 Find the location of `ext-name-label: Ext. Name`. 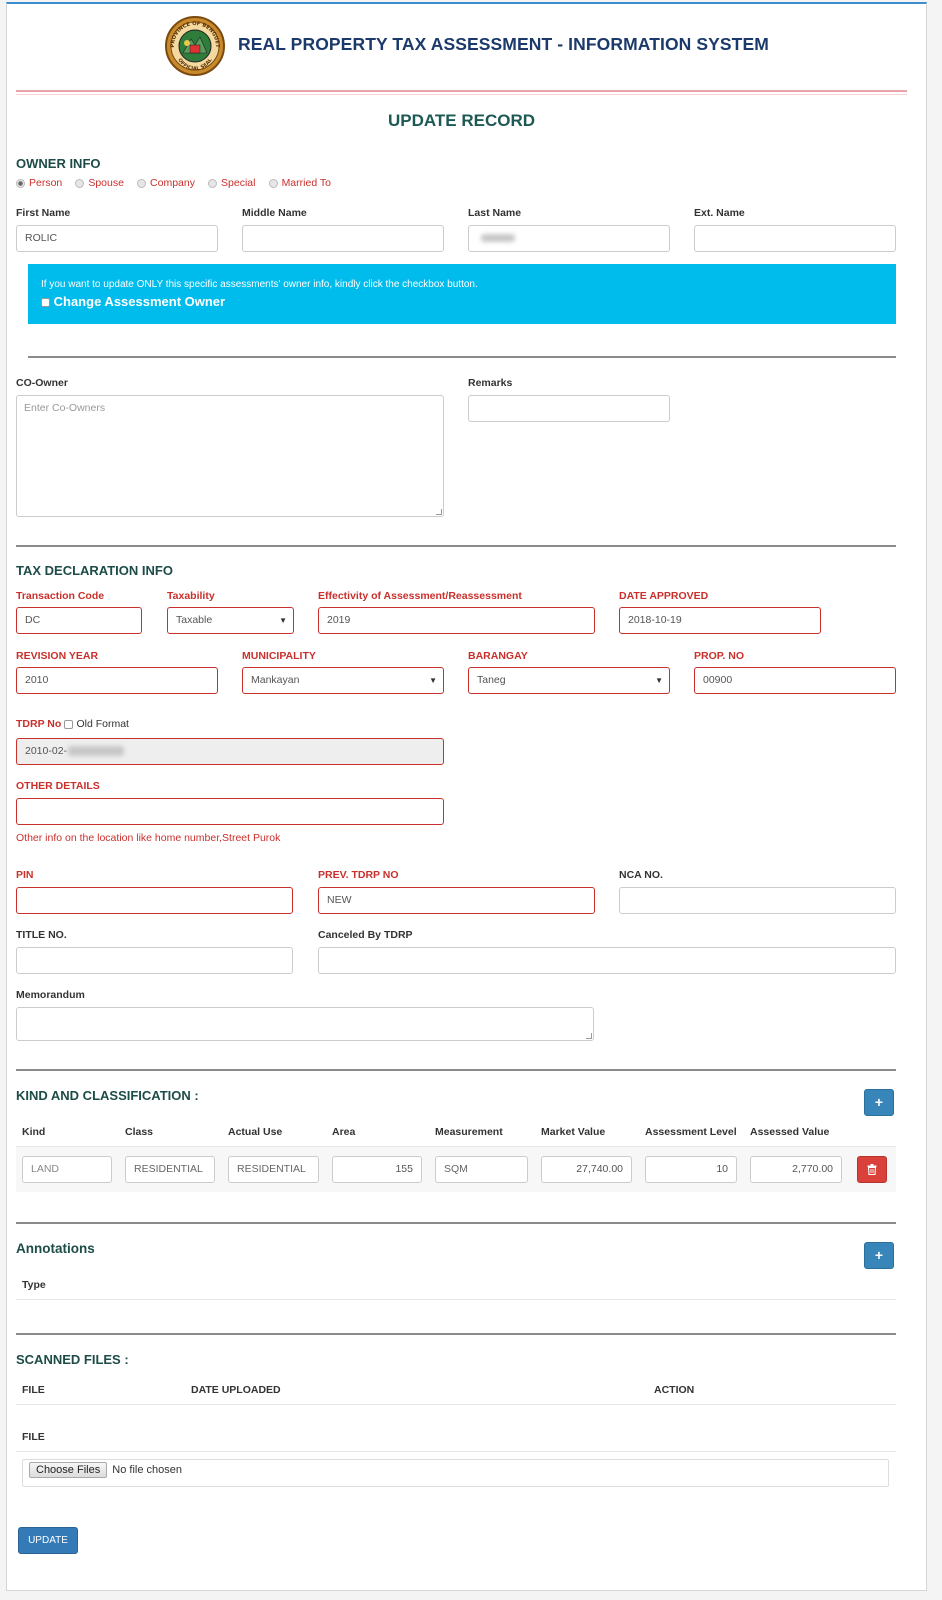

ext-name-label: Ext. Name is located at coordinates (719, 213).